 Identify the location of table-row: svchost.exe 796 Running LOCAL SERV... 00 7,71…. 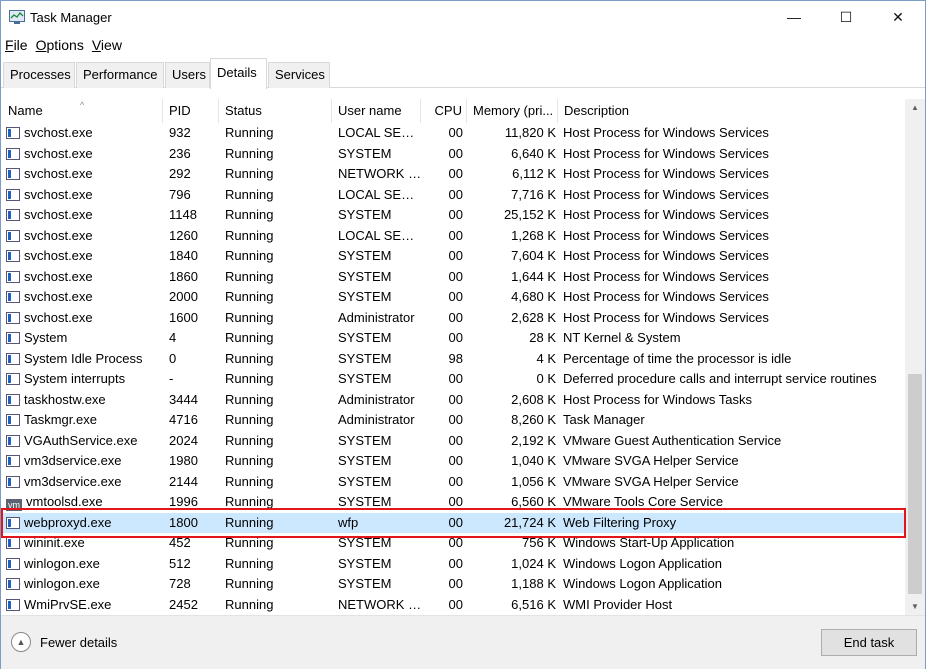
(453, 195).